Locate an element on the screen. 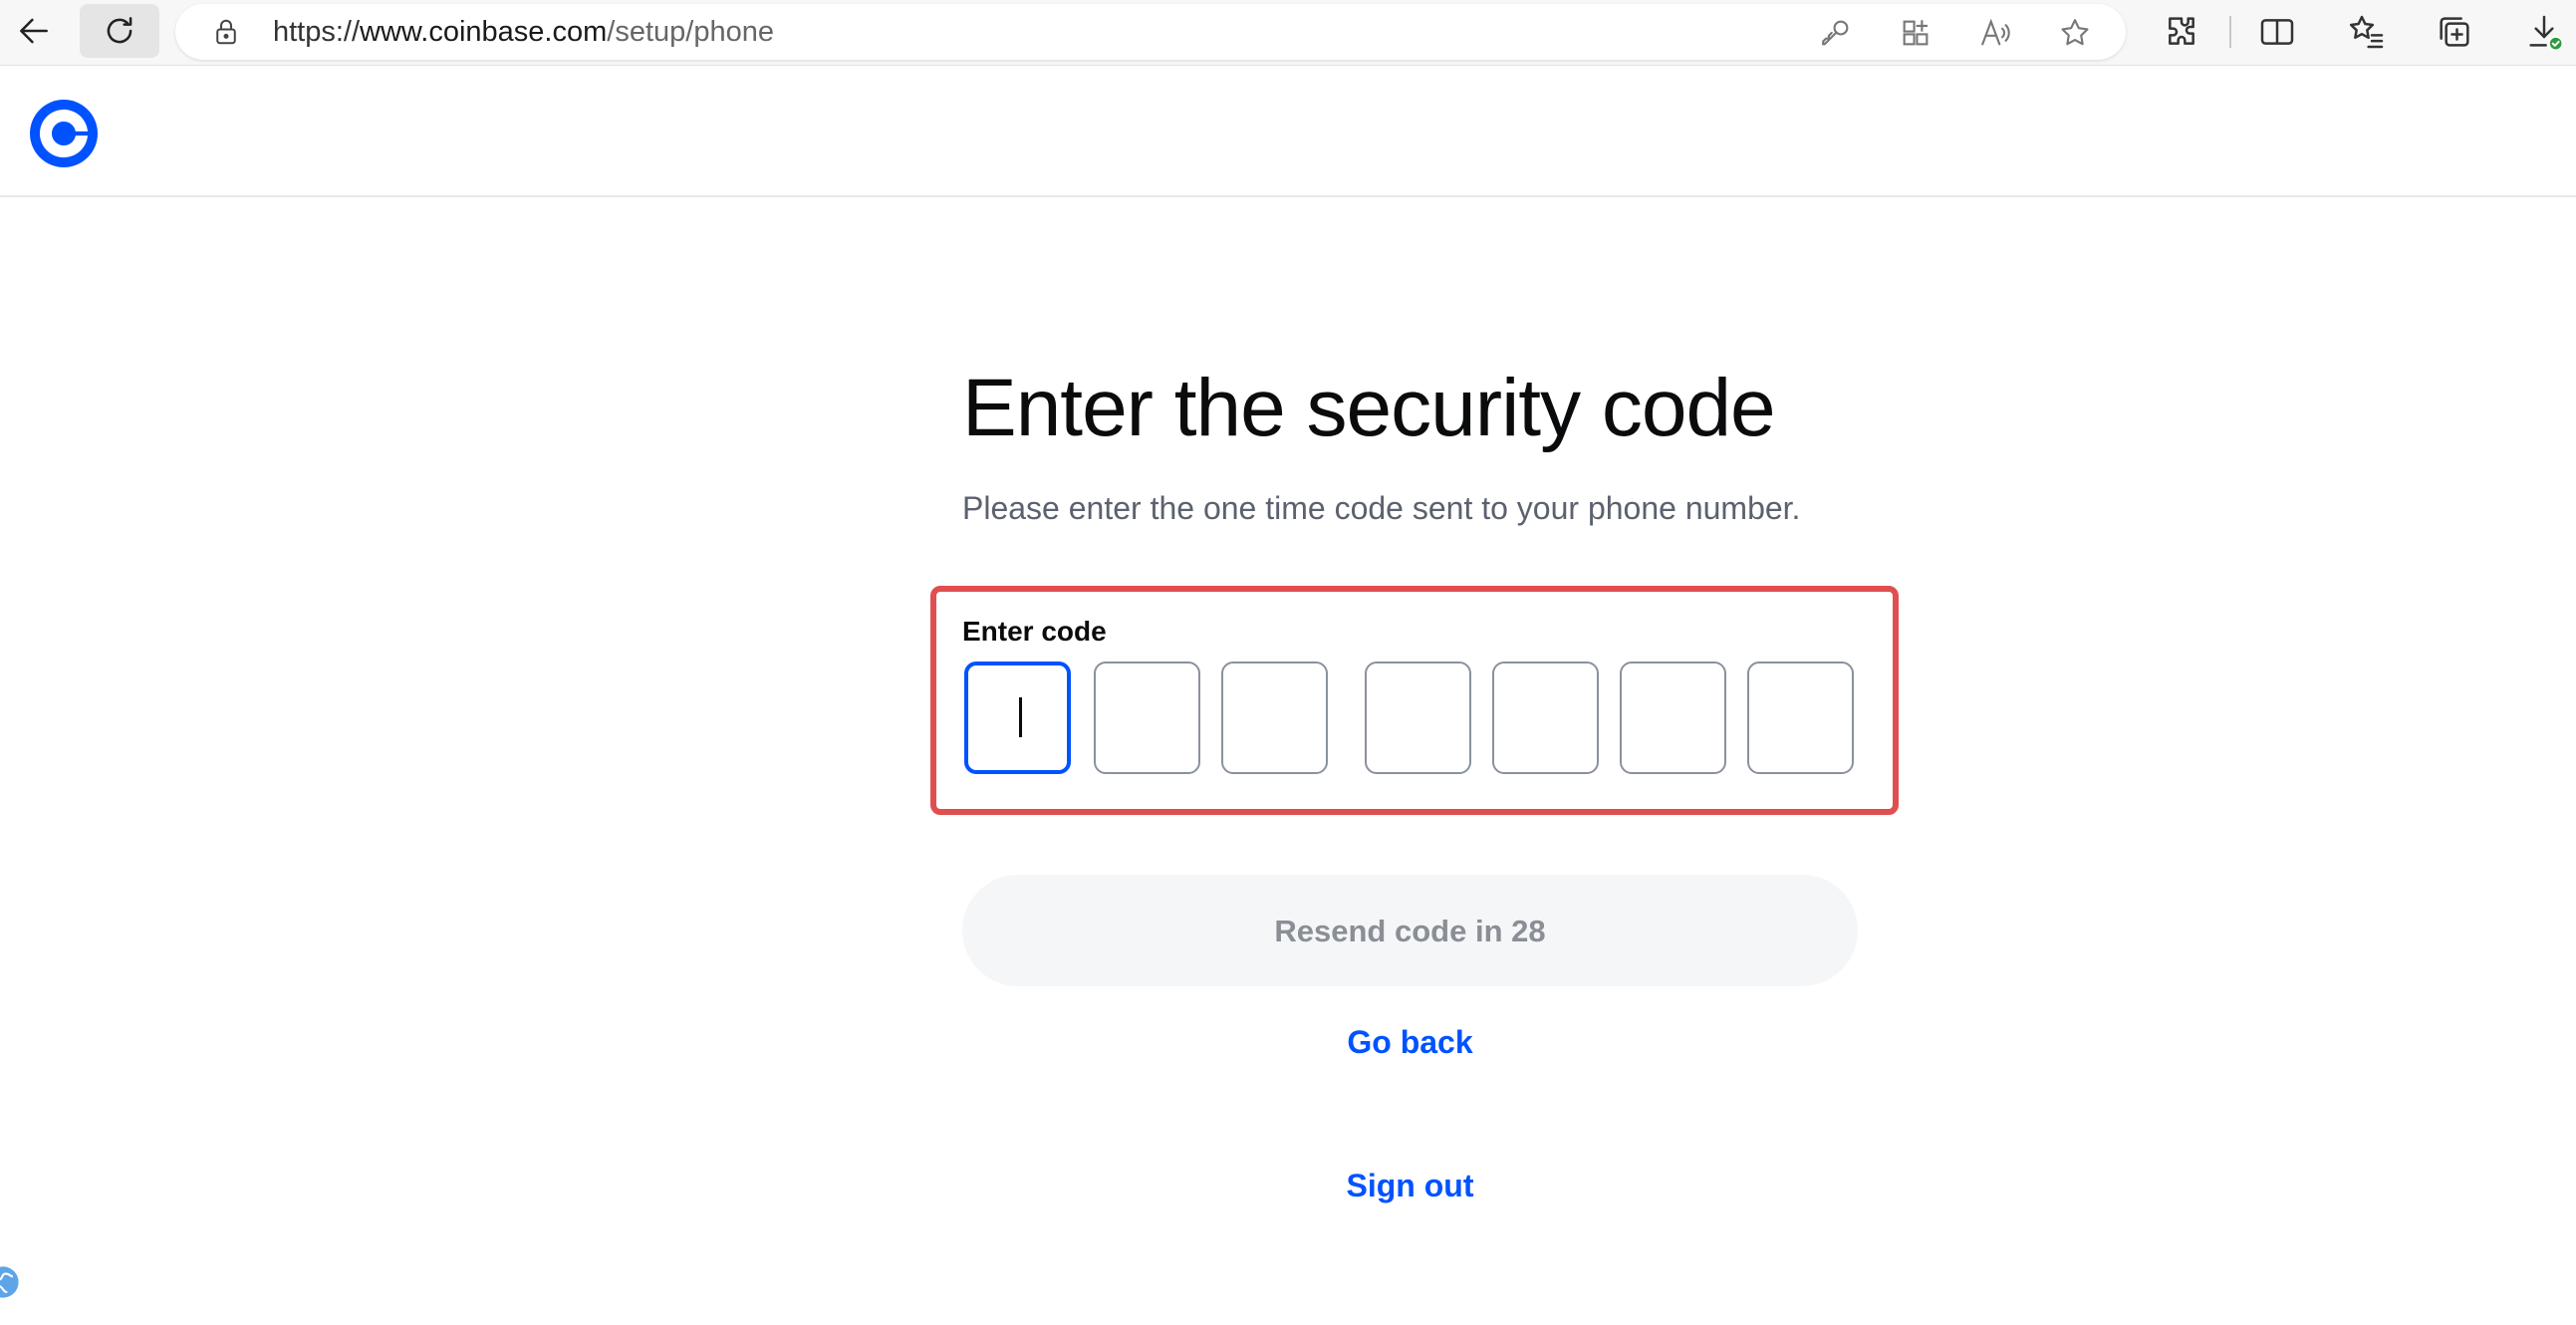  toolbar-divider is located at coordinates (2230, 32).